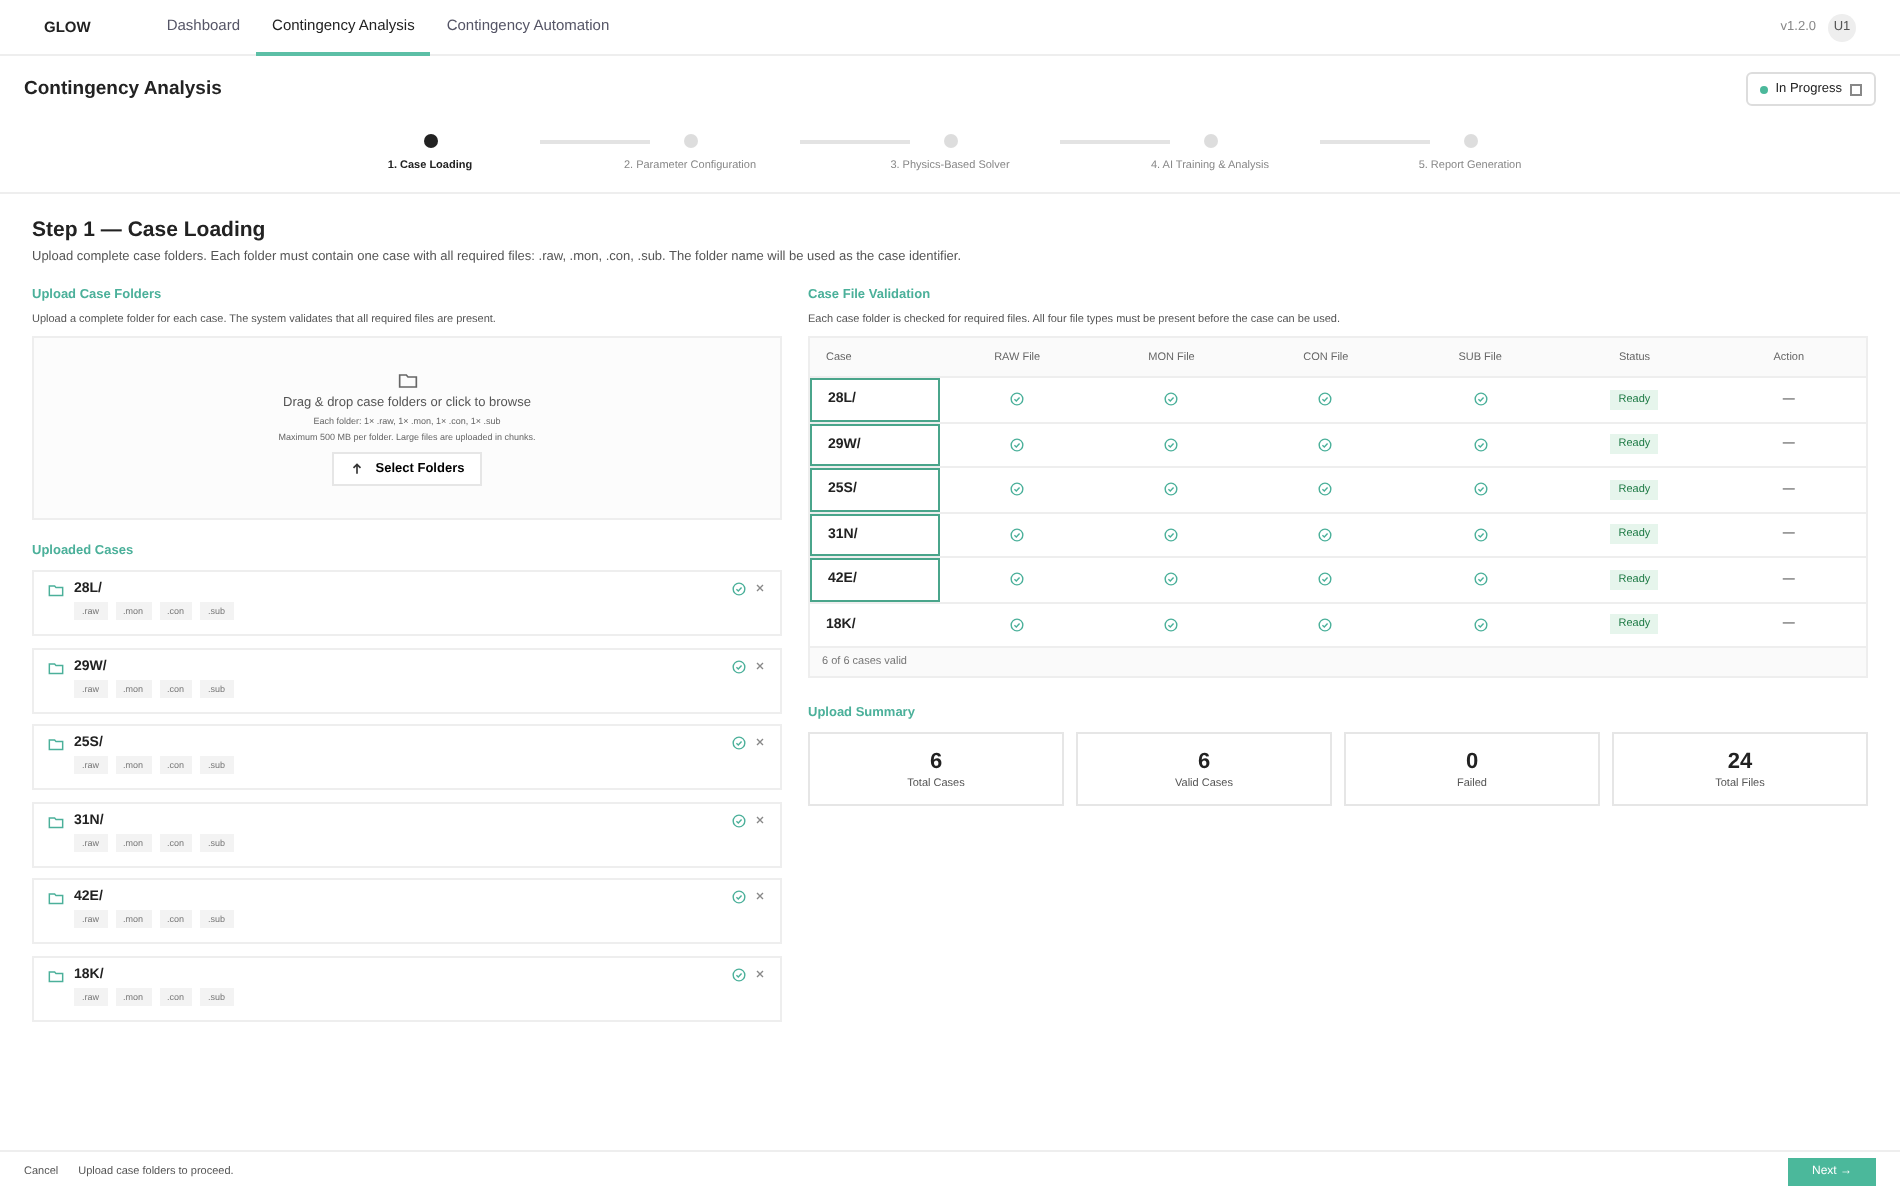  I want to click on stat-value: 0, so click(1472, 761).